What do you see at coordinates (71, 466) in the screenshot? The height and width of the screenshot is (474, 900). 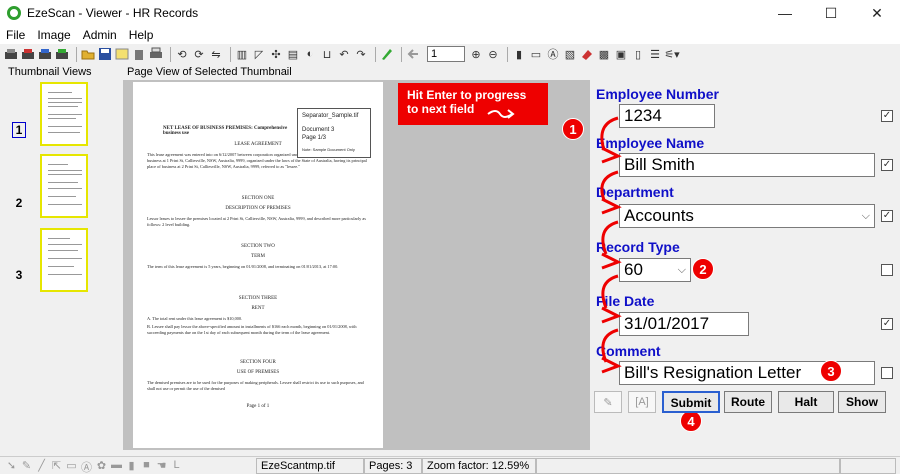 I see `rectangle-tool-icon: ▭` at bounding box center [71, 466].